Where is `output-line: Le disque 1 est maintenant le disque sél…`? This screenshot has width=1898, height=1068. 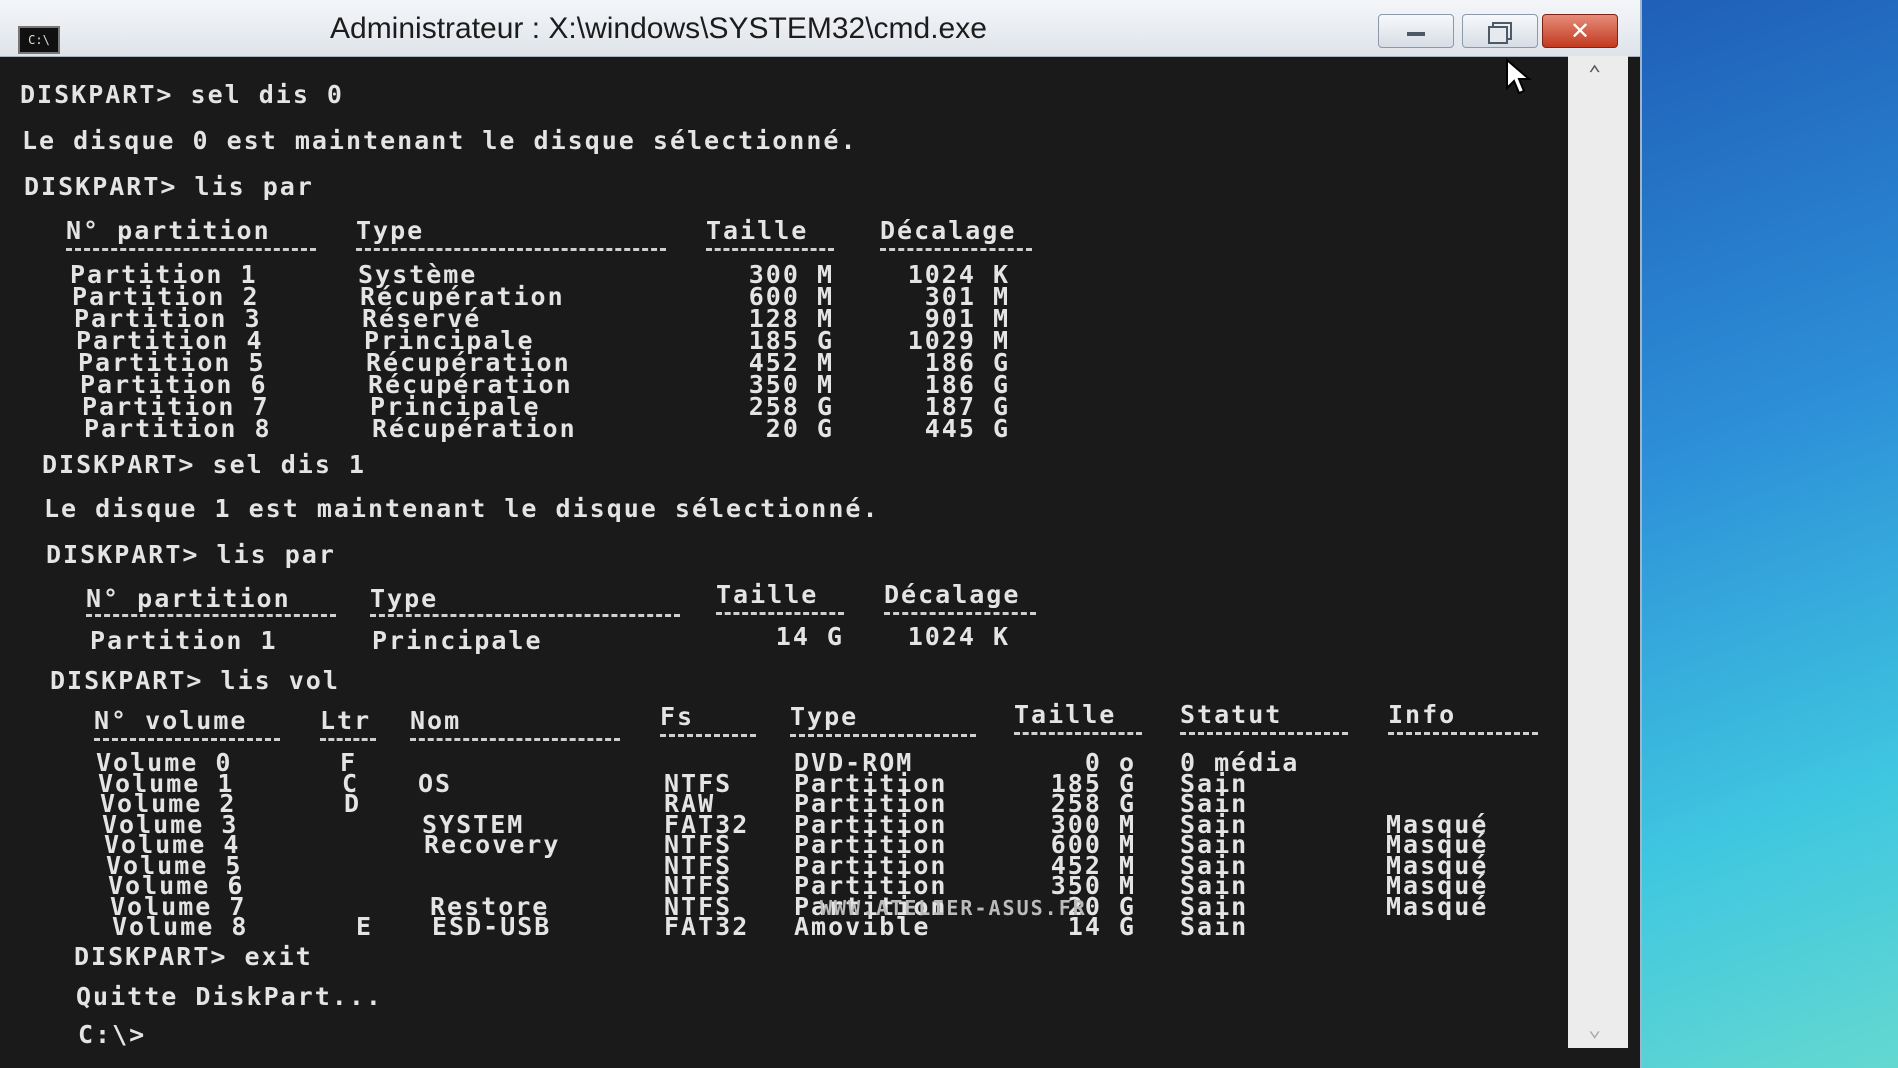 output-line: Le disque 1 est maintenant le disque sél… is located at coordinates (462, 508).